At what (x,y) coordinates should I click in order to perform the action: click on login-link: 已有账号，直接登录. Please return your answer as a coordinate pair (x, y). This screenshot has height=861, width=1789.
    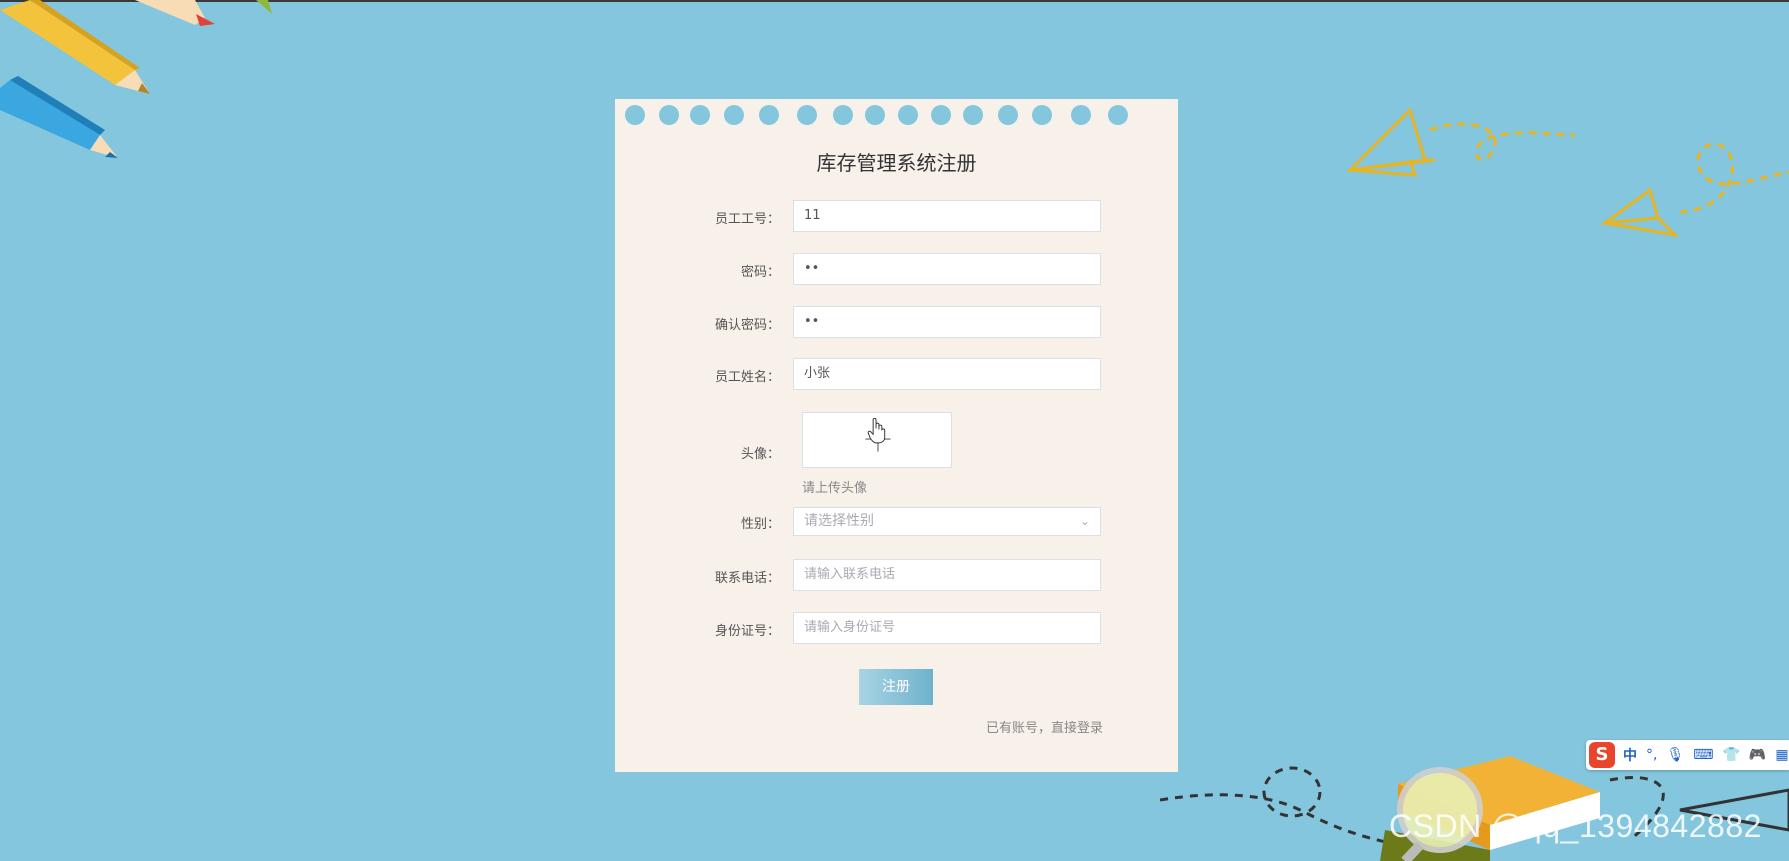
    Looking at the image, I should click on (1044, 726).